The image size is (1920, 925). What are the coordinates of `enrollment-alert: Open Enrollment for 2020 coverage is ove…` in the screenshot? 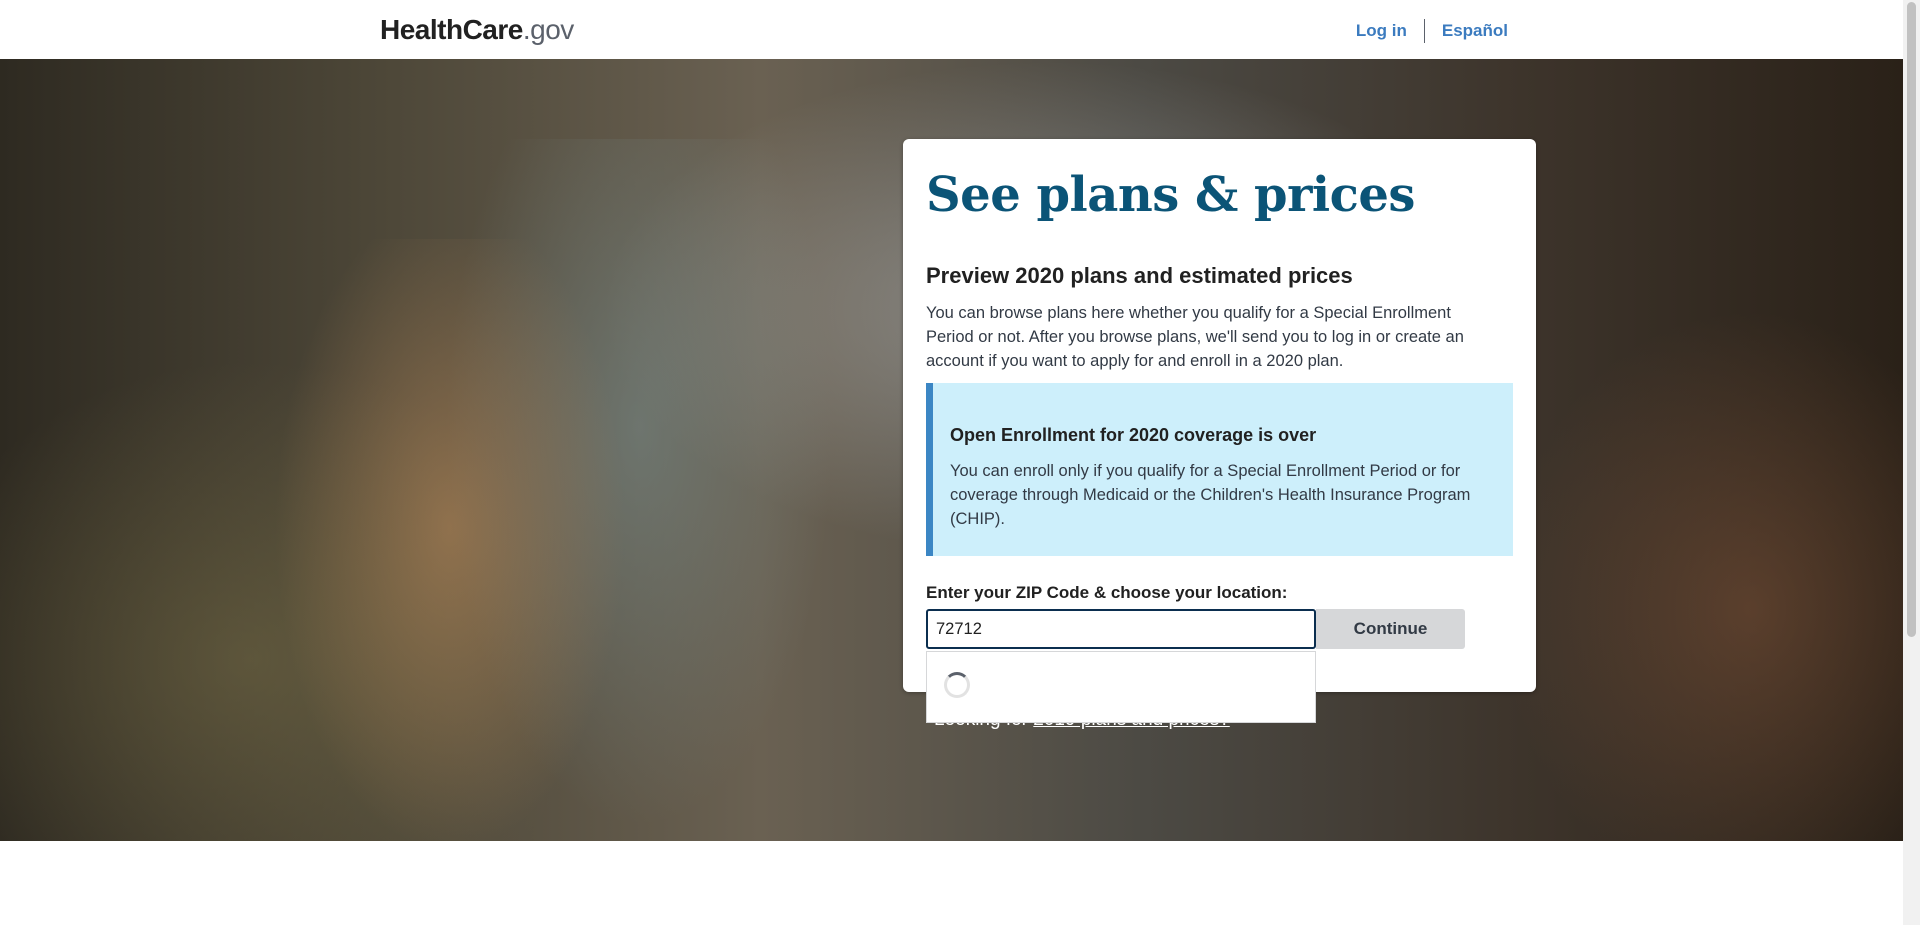 It's located at (1219, 469).